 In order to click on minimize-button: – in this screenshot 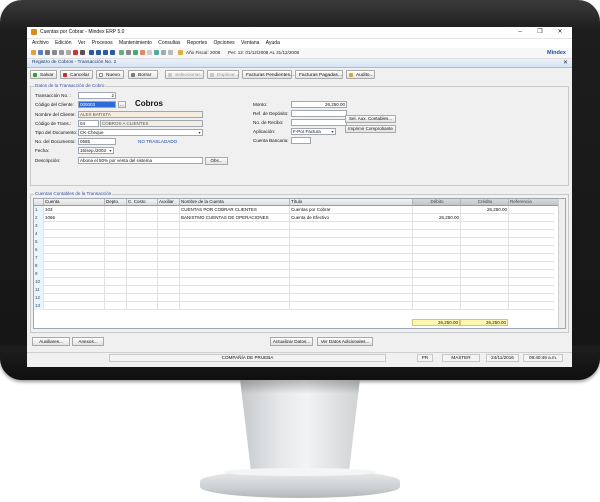, I will do `click(520, 32)`.